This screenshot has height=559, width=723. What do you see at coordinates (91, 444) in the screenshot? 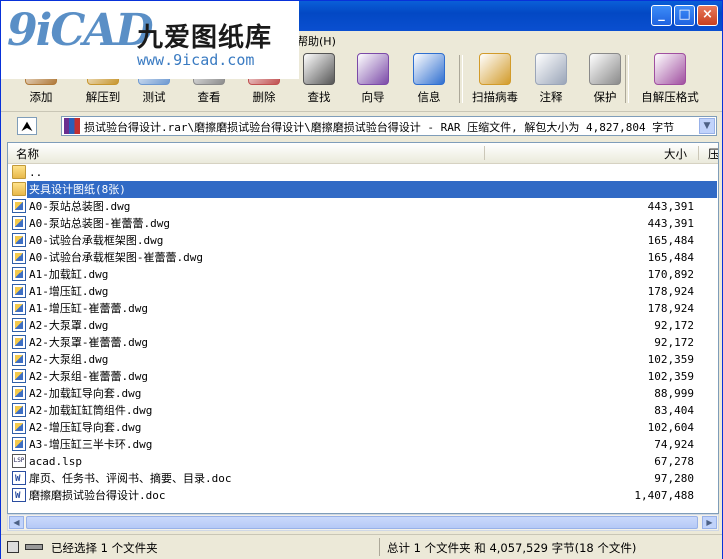
I see `file-name: A3-增压缸三半卡环.dwg` at bounding box center [91, 444].